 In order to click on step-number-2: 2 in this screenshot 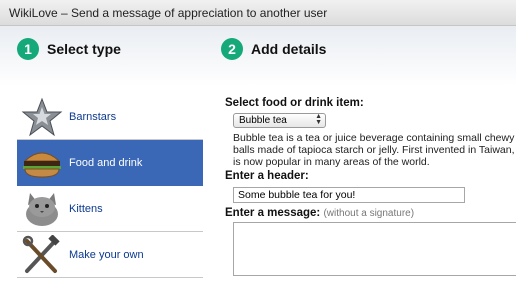, I will do `click(232, 49)`.